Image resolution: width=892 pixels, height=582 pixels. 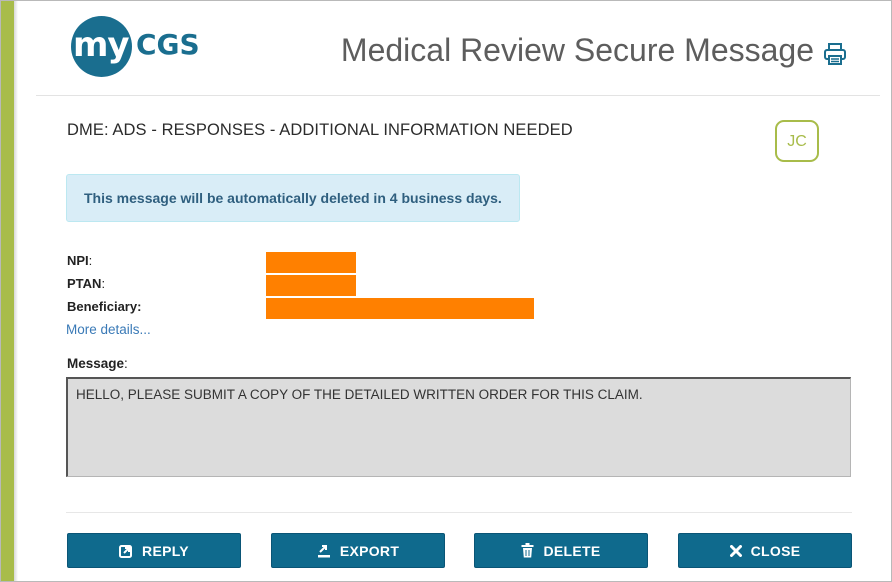 I want to click on close-icon, so click(x=735, y=550).